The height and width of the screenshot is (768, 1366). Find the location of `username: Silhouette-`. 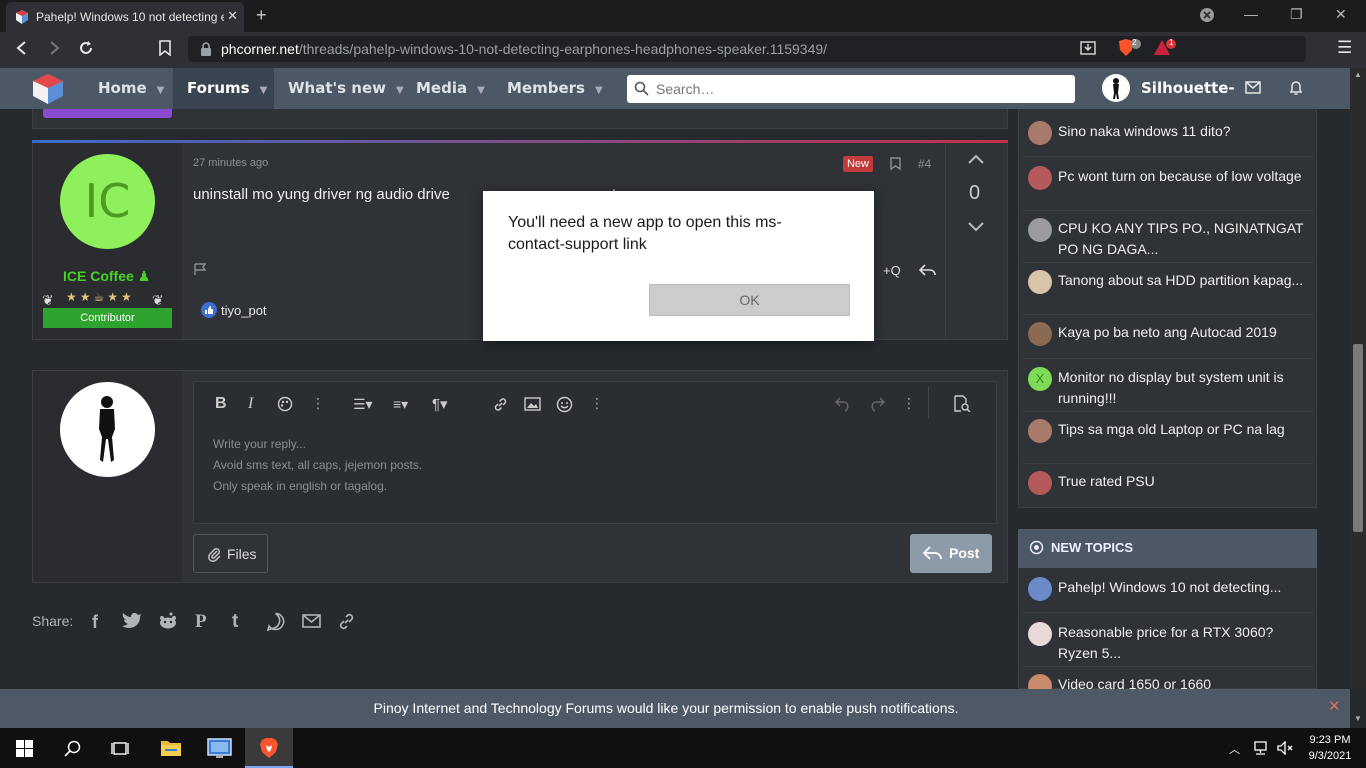

username: Silhouette- is located at coordinates (1188, 88).